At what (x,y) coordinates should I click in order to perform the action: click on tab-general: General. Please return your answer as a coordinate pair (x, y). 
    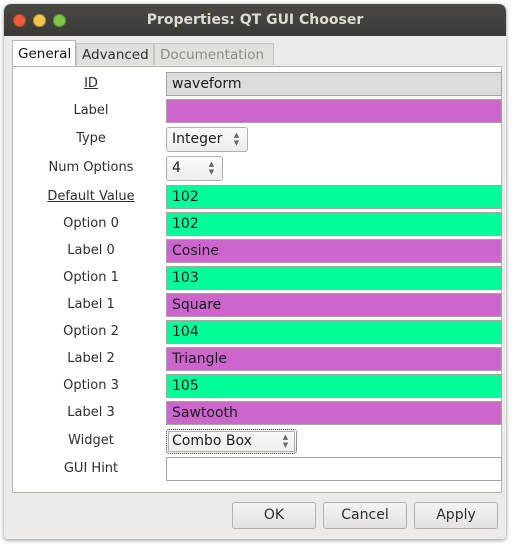
    Looking at the image, I should click on (44, 53).